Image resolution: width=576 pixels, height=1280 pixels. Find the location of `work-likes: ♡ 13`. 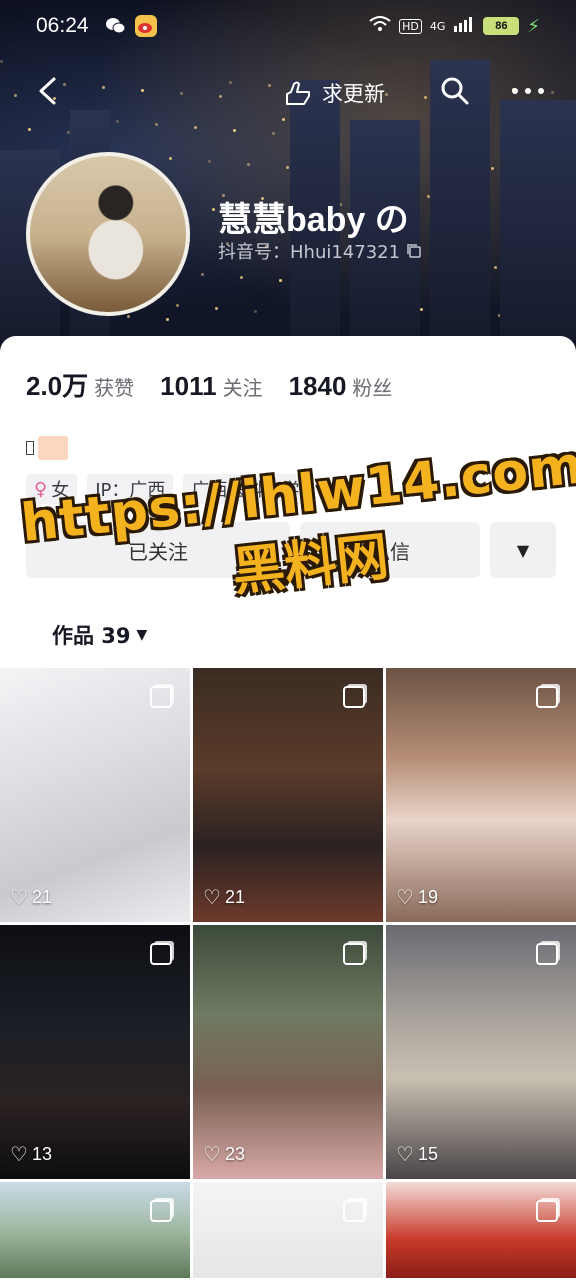

work-likes: ♡ 13 is located at coordinates (31, 1154).